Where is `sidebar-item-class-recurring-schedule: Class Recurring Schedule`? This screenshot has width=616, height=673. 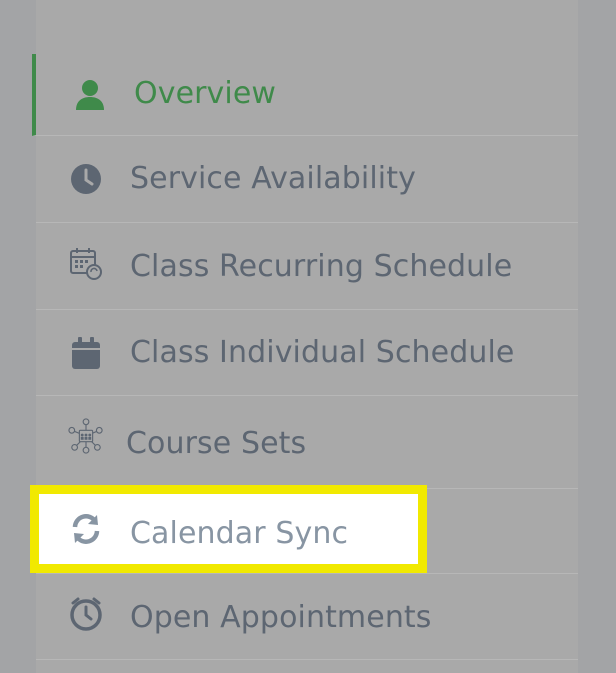
sidebar-item-class-recurring-schedule: Class Recurring Schedule is located at coordinates (307, 266).